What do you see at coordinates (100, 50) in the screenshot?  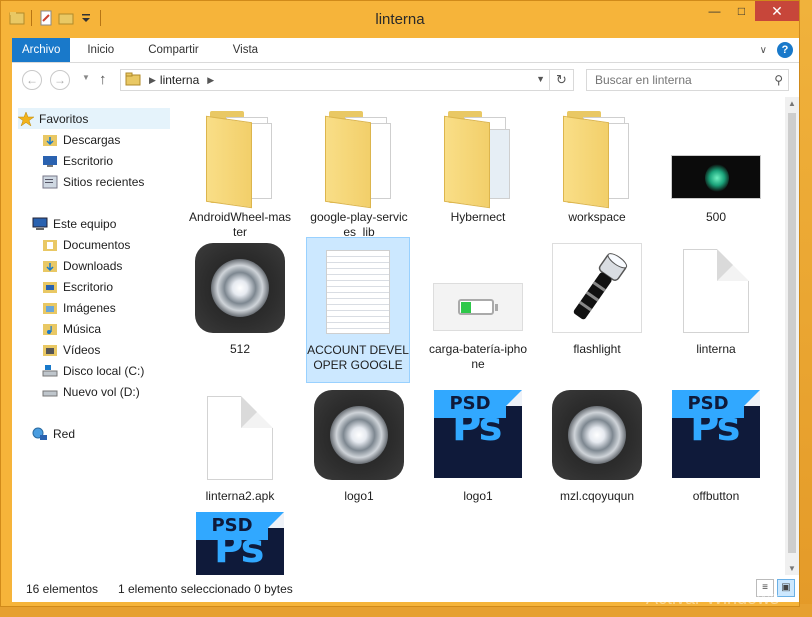 I see `tab-inicio: Inicio` at bounding box center [100, 50].